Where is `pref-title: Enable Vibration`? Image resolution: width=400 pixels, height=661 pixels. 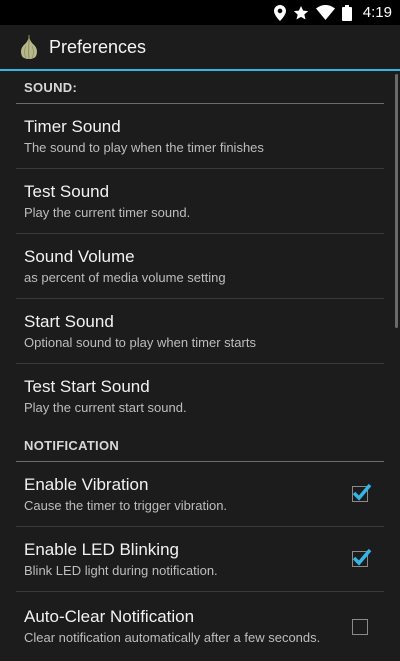
pref-title: Enable Vibration is located at coordinates (86, 484).